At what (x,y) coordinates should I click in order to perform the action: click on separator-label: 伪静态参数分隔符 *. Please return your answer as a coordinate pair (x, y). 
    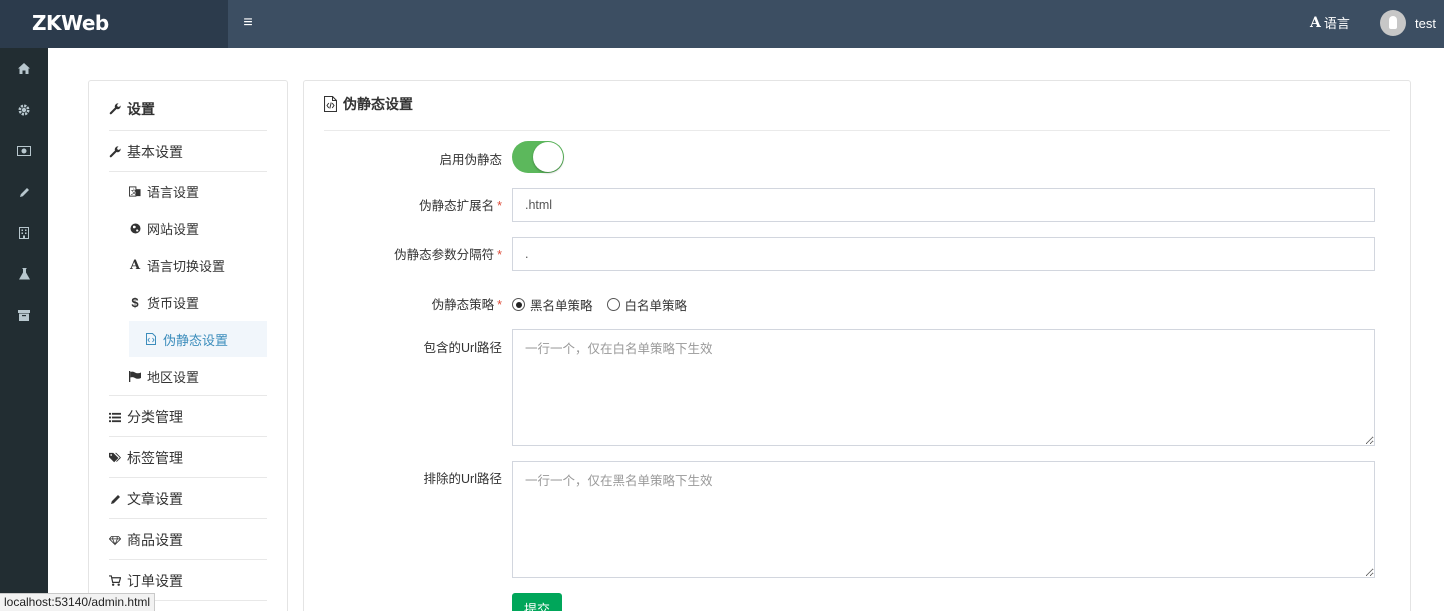
    Looking at the image, I should click on (403, 253).